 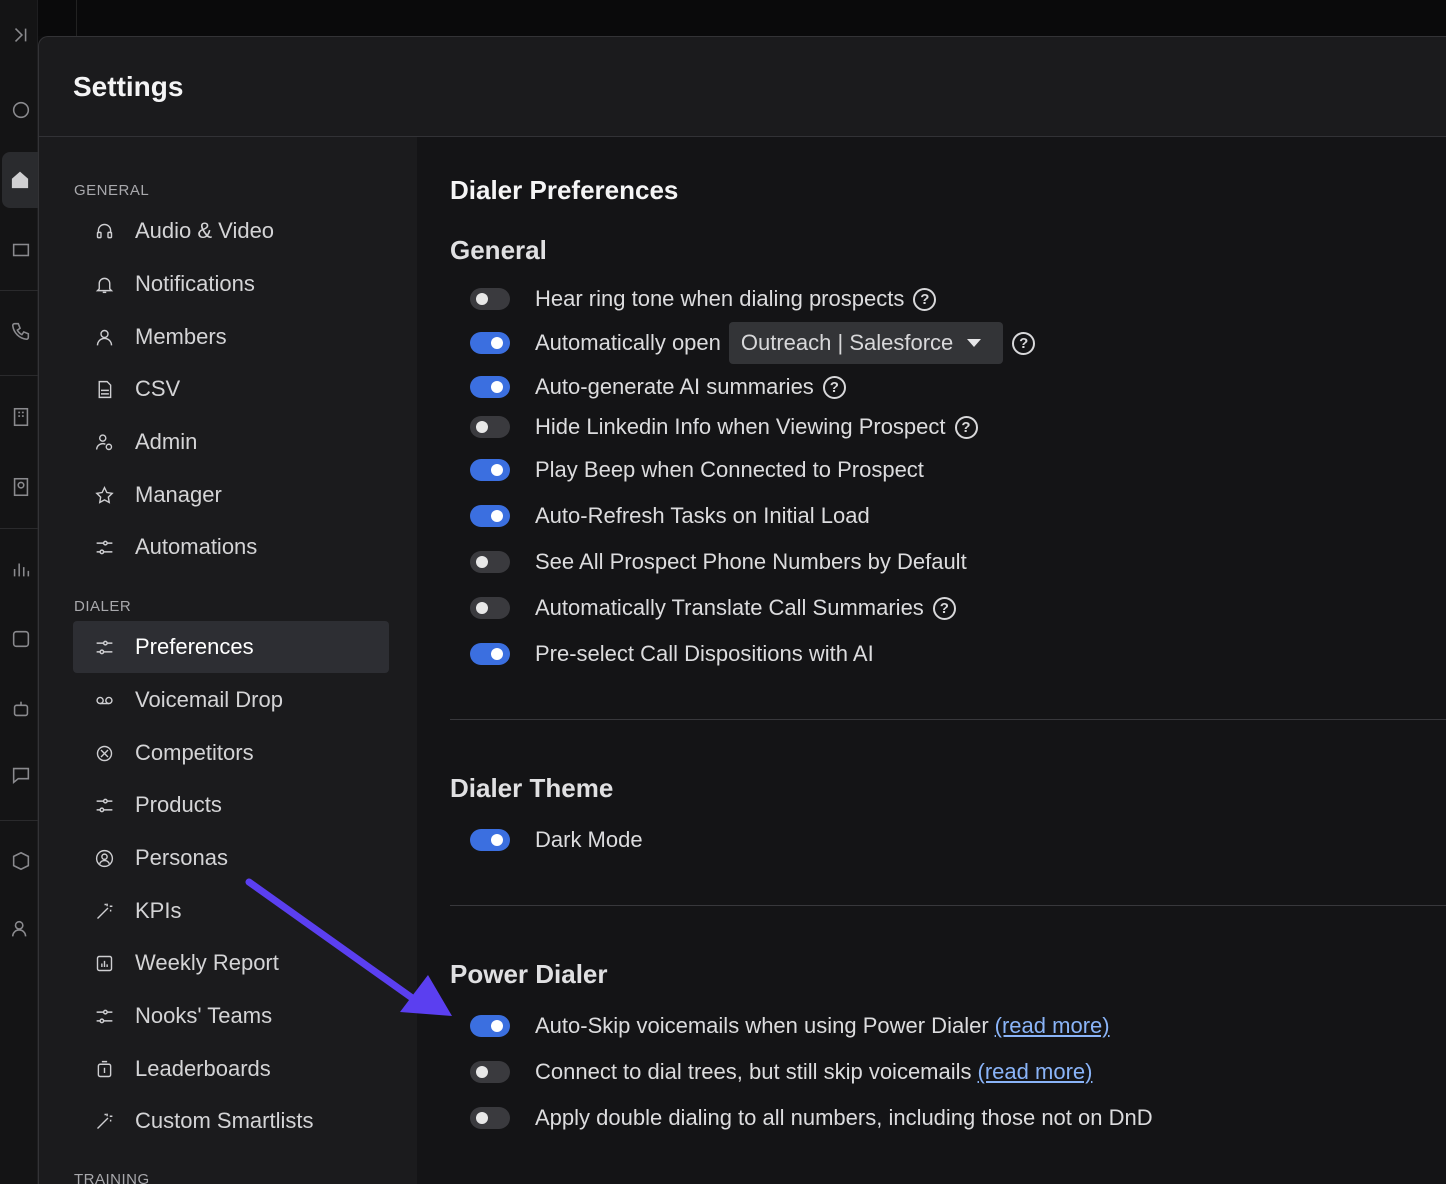 I want to click on star-icon, so click(x=104, y=495).